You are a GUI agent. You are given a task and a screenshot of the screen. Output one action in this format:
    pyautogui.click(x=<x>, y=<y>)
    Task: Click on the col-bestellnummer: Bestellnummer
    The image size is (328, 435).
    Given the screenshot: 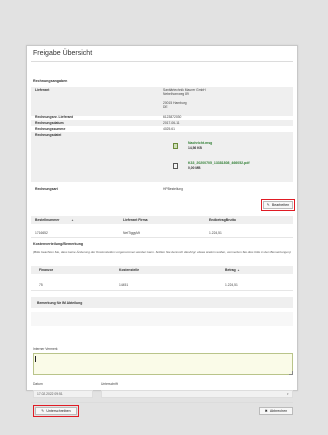 What is the action you would take?
    pyautogui.click(x=47, y=220)
    